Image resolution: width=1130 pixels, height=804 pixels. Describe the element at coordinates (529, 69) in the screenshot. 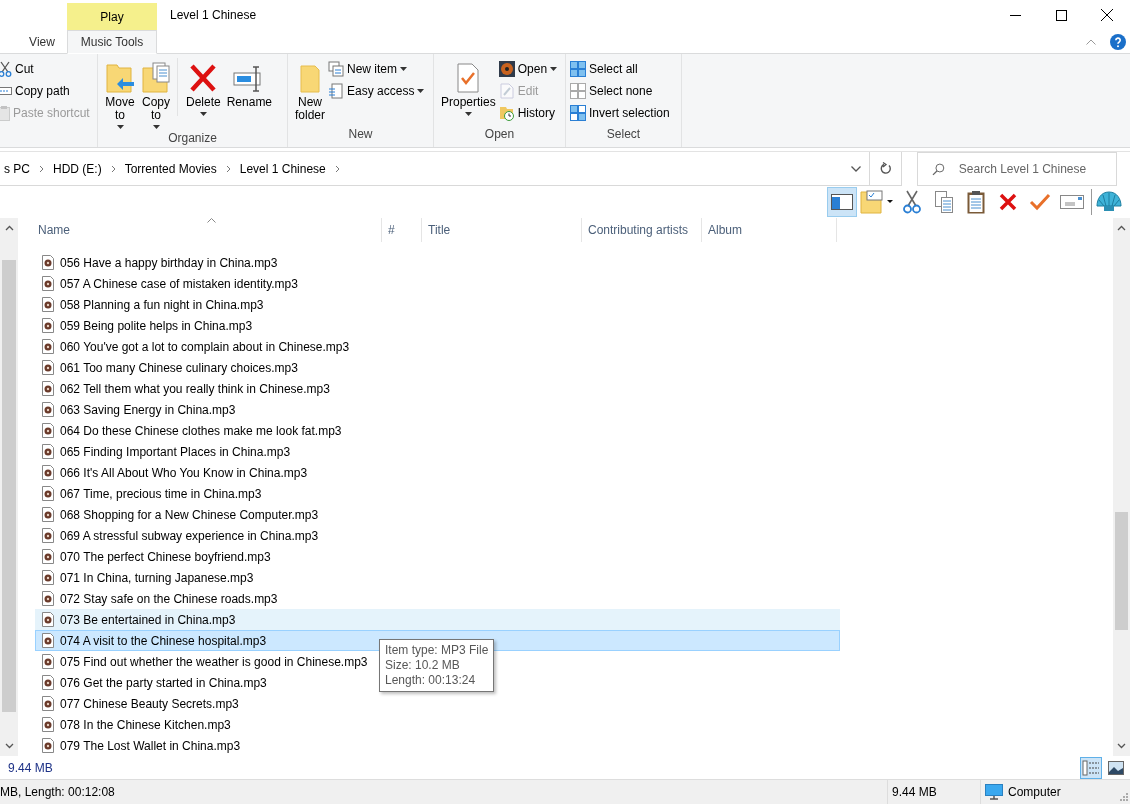

I see `ribbon-button: Open` at that location.